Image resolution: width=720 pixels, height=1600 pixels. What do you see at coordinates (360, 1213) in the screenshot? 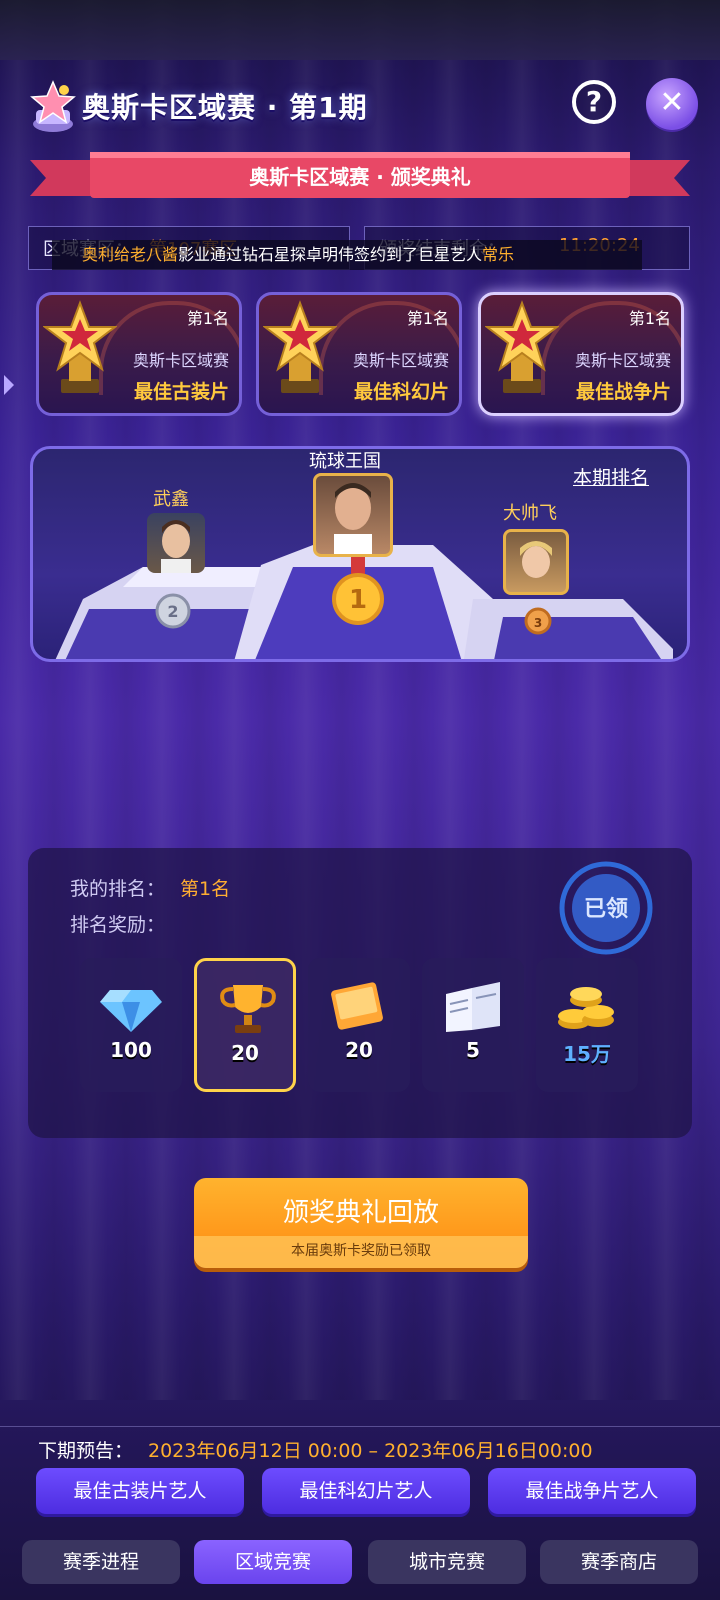
I see `replay-label: 颁奖典礼回放` at bounding box center [360, 1213].